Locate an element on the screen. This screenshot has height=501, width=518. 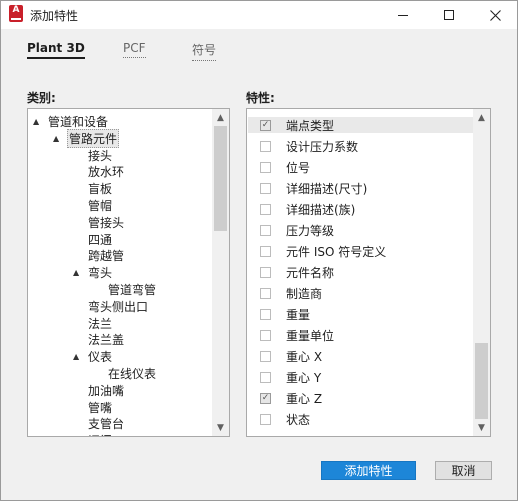
tree-node: 阀门 is located at coordinates (100, 434).